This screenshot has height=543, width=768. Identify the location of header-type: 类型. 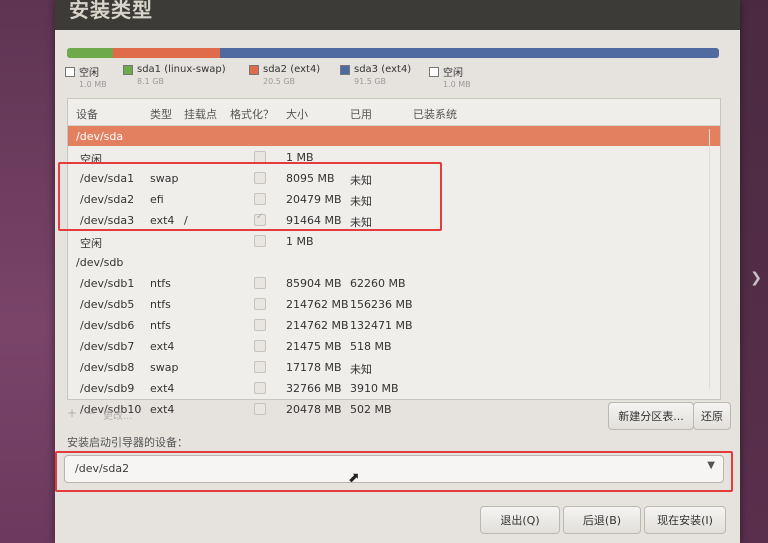
(161, 114).